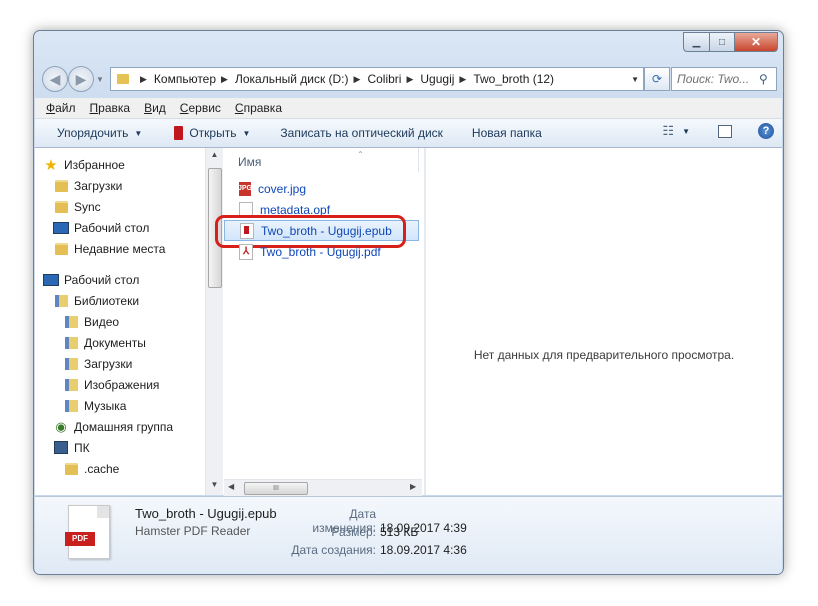 This screenshot has width=818, height=606. I want to click on pdf-file-icon: PDF, so click(87, 532).